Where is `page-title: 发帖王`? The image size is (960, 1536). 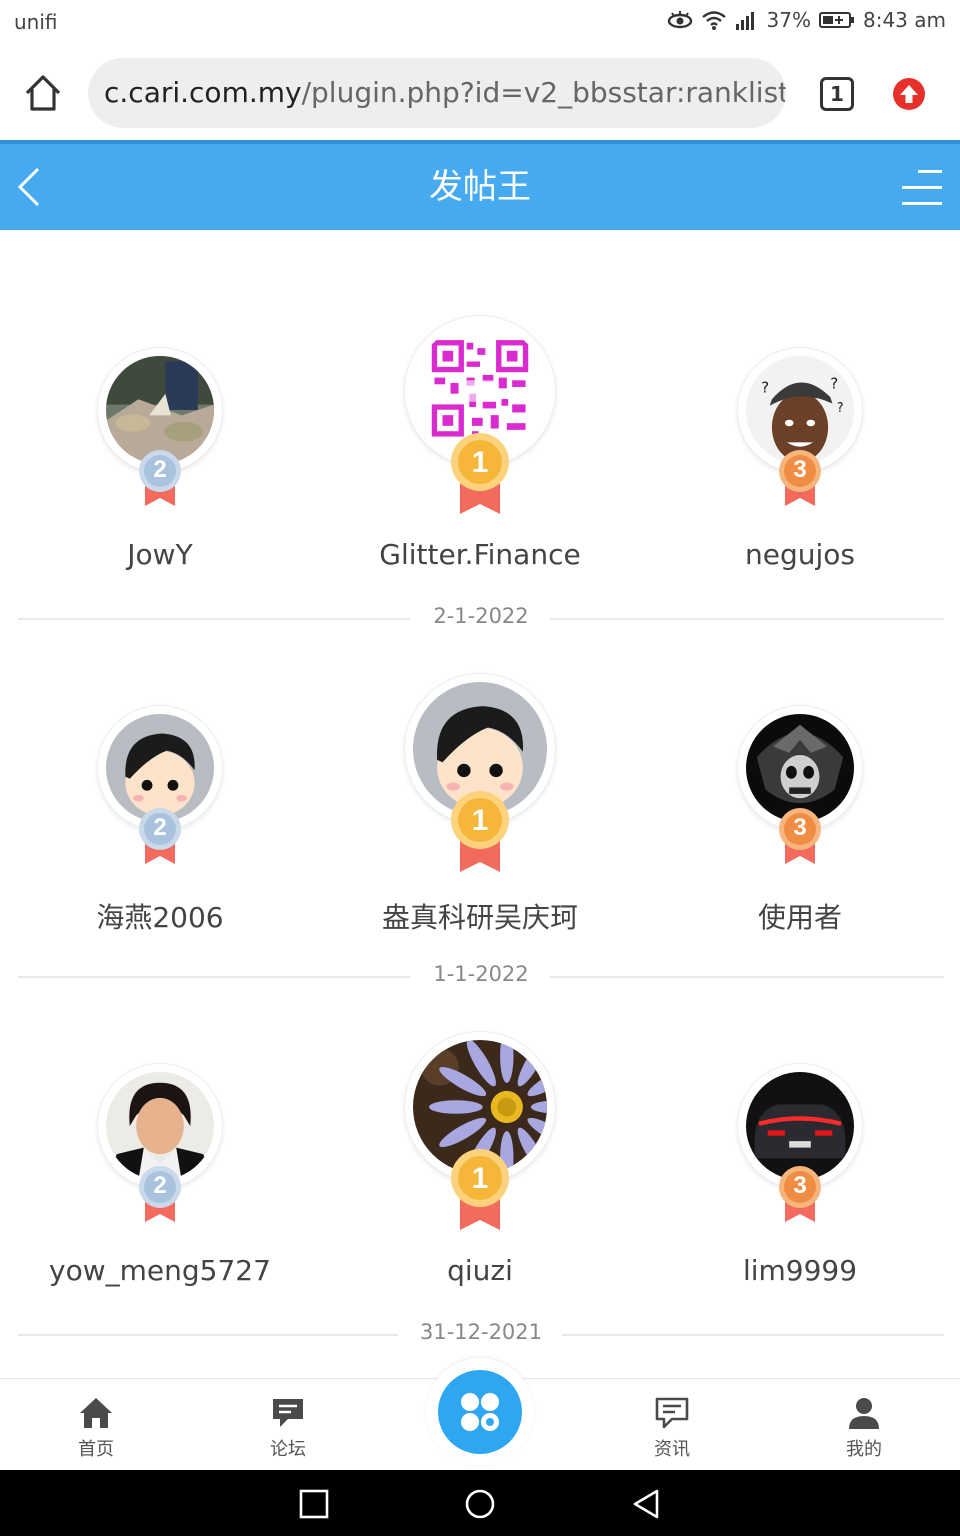
page-title: 发帖王 is located at coordinates (480, 187).